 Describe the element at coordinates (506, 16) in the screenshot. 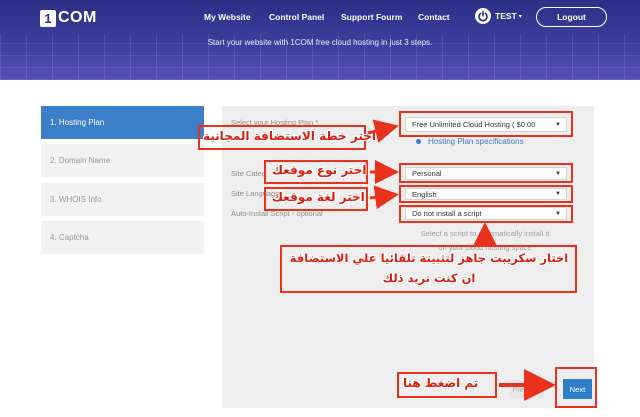

I see `user-name: TEST` at that location.